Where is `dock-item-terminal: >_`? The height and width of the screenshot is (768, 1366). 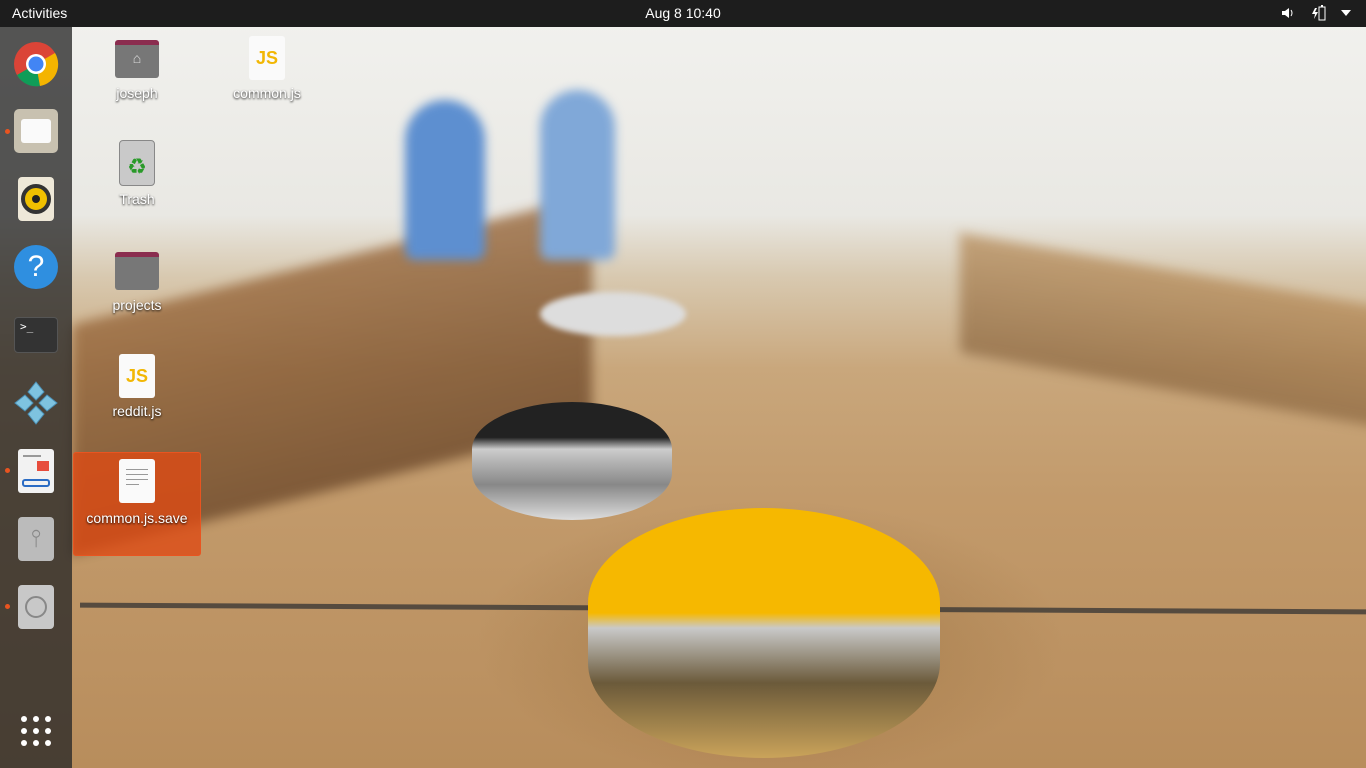 dock-item-terminal: >_ is located at coordinates (36, 335).